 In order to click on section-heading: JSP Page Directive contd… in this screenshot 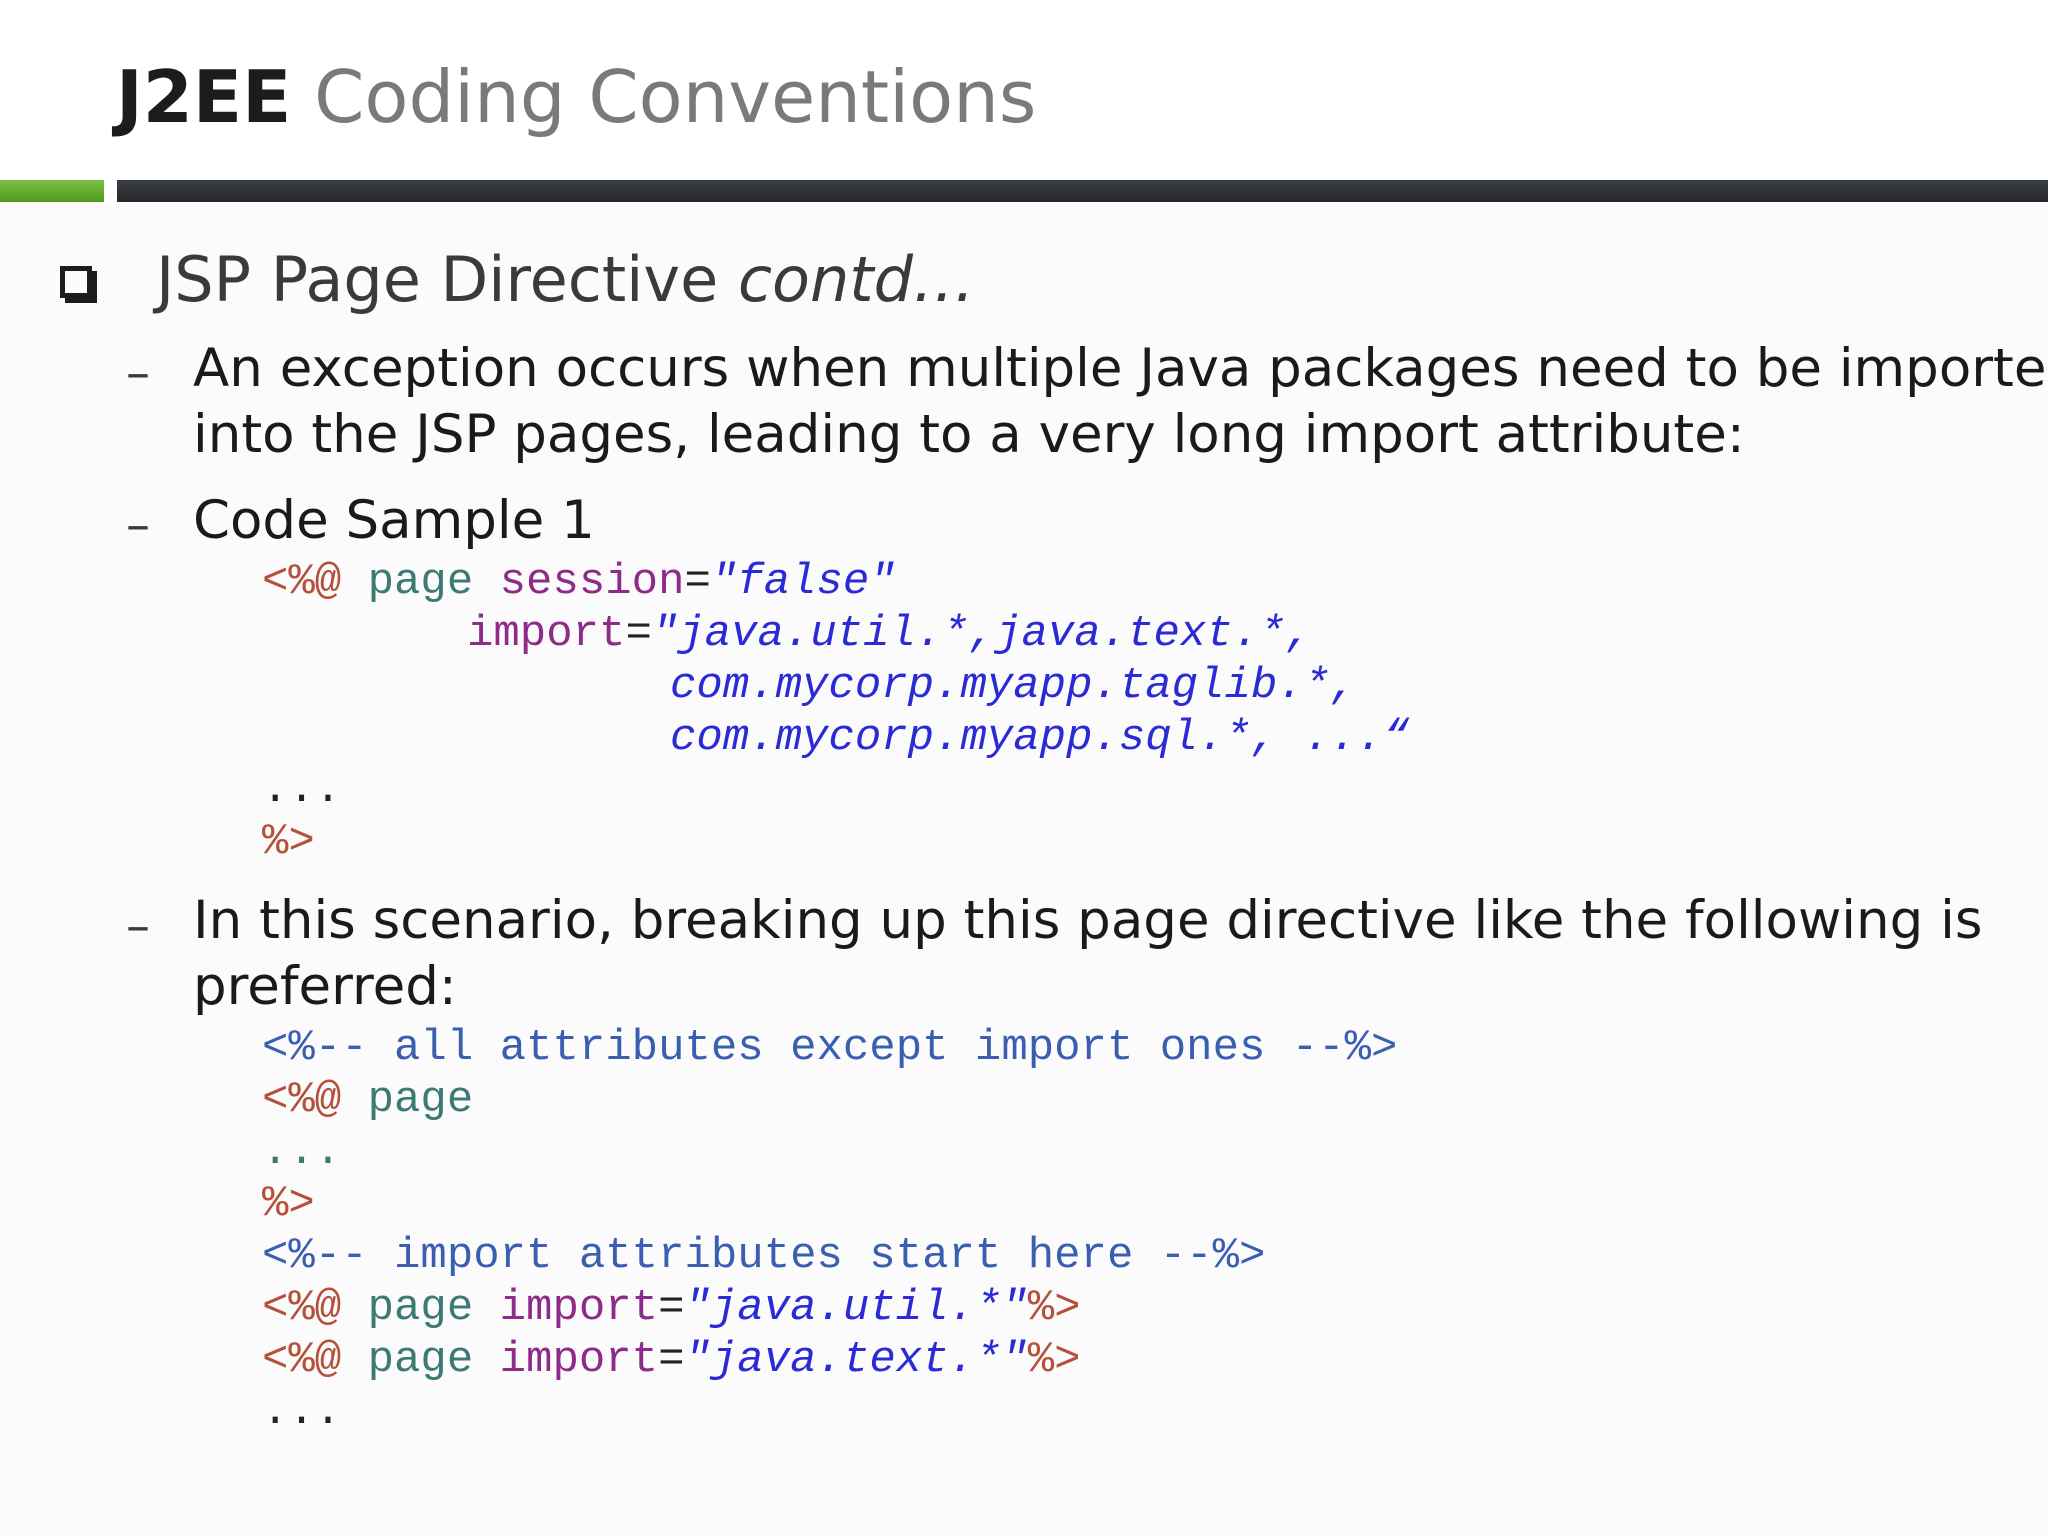, I will do `click(565, 280)`.